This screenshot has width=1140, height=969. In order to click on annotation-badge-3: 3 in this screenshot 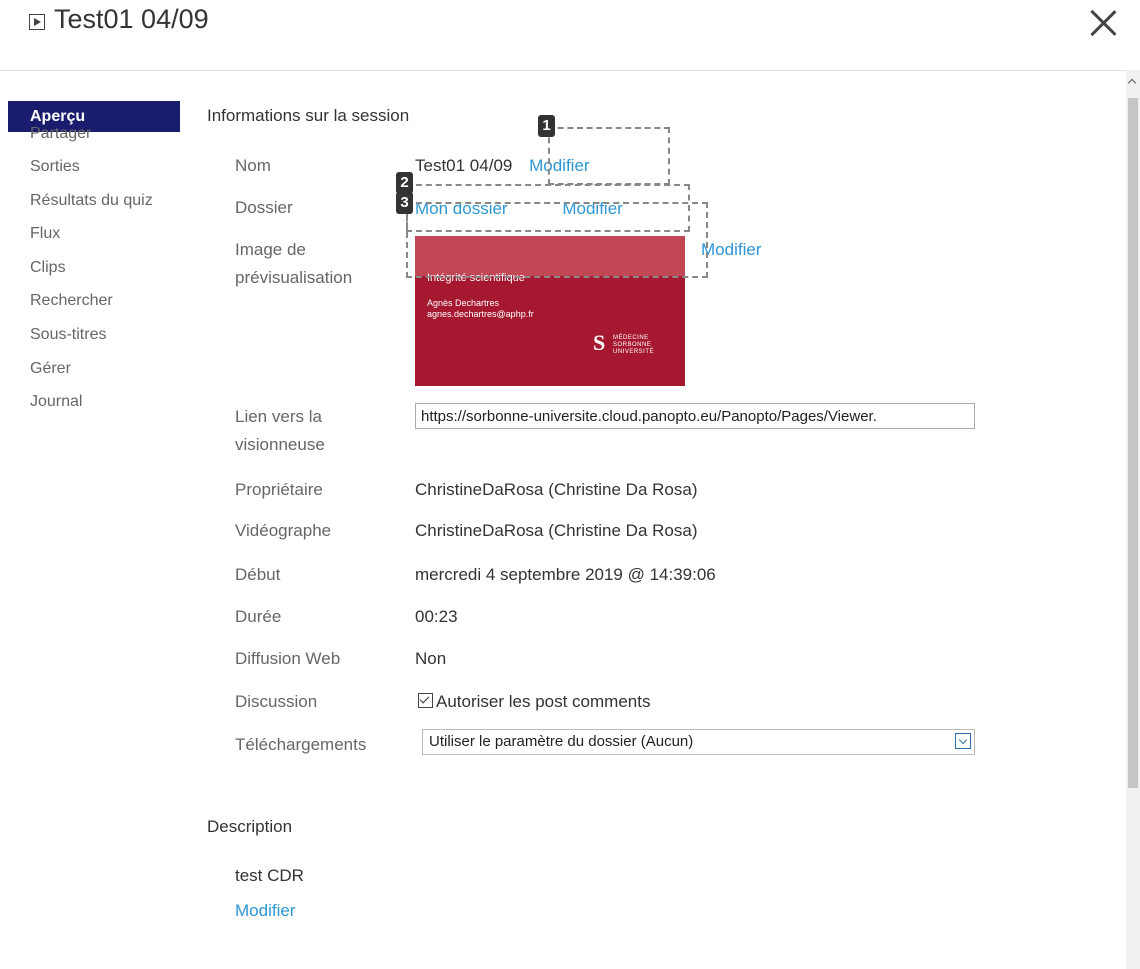, I will do `click(404, 203)`.